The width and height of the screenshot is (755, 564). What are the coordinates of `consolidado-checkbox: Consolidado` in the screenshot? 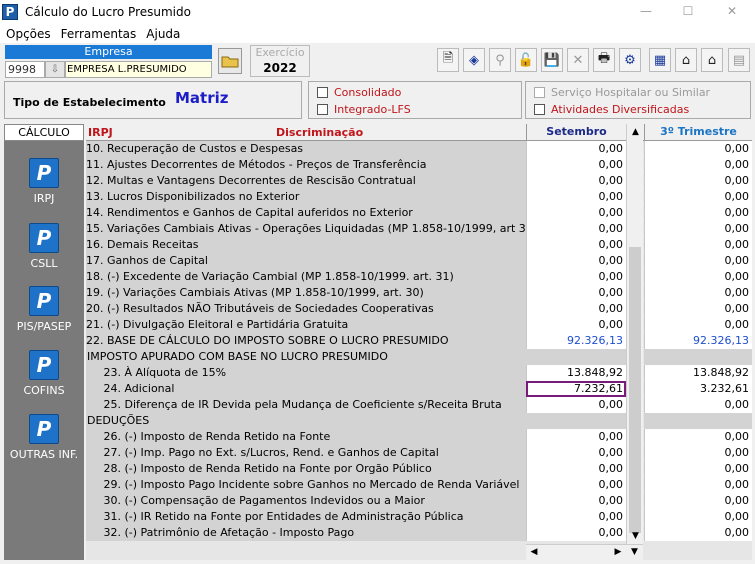 It's located at (359, 92).